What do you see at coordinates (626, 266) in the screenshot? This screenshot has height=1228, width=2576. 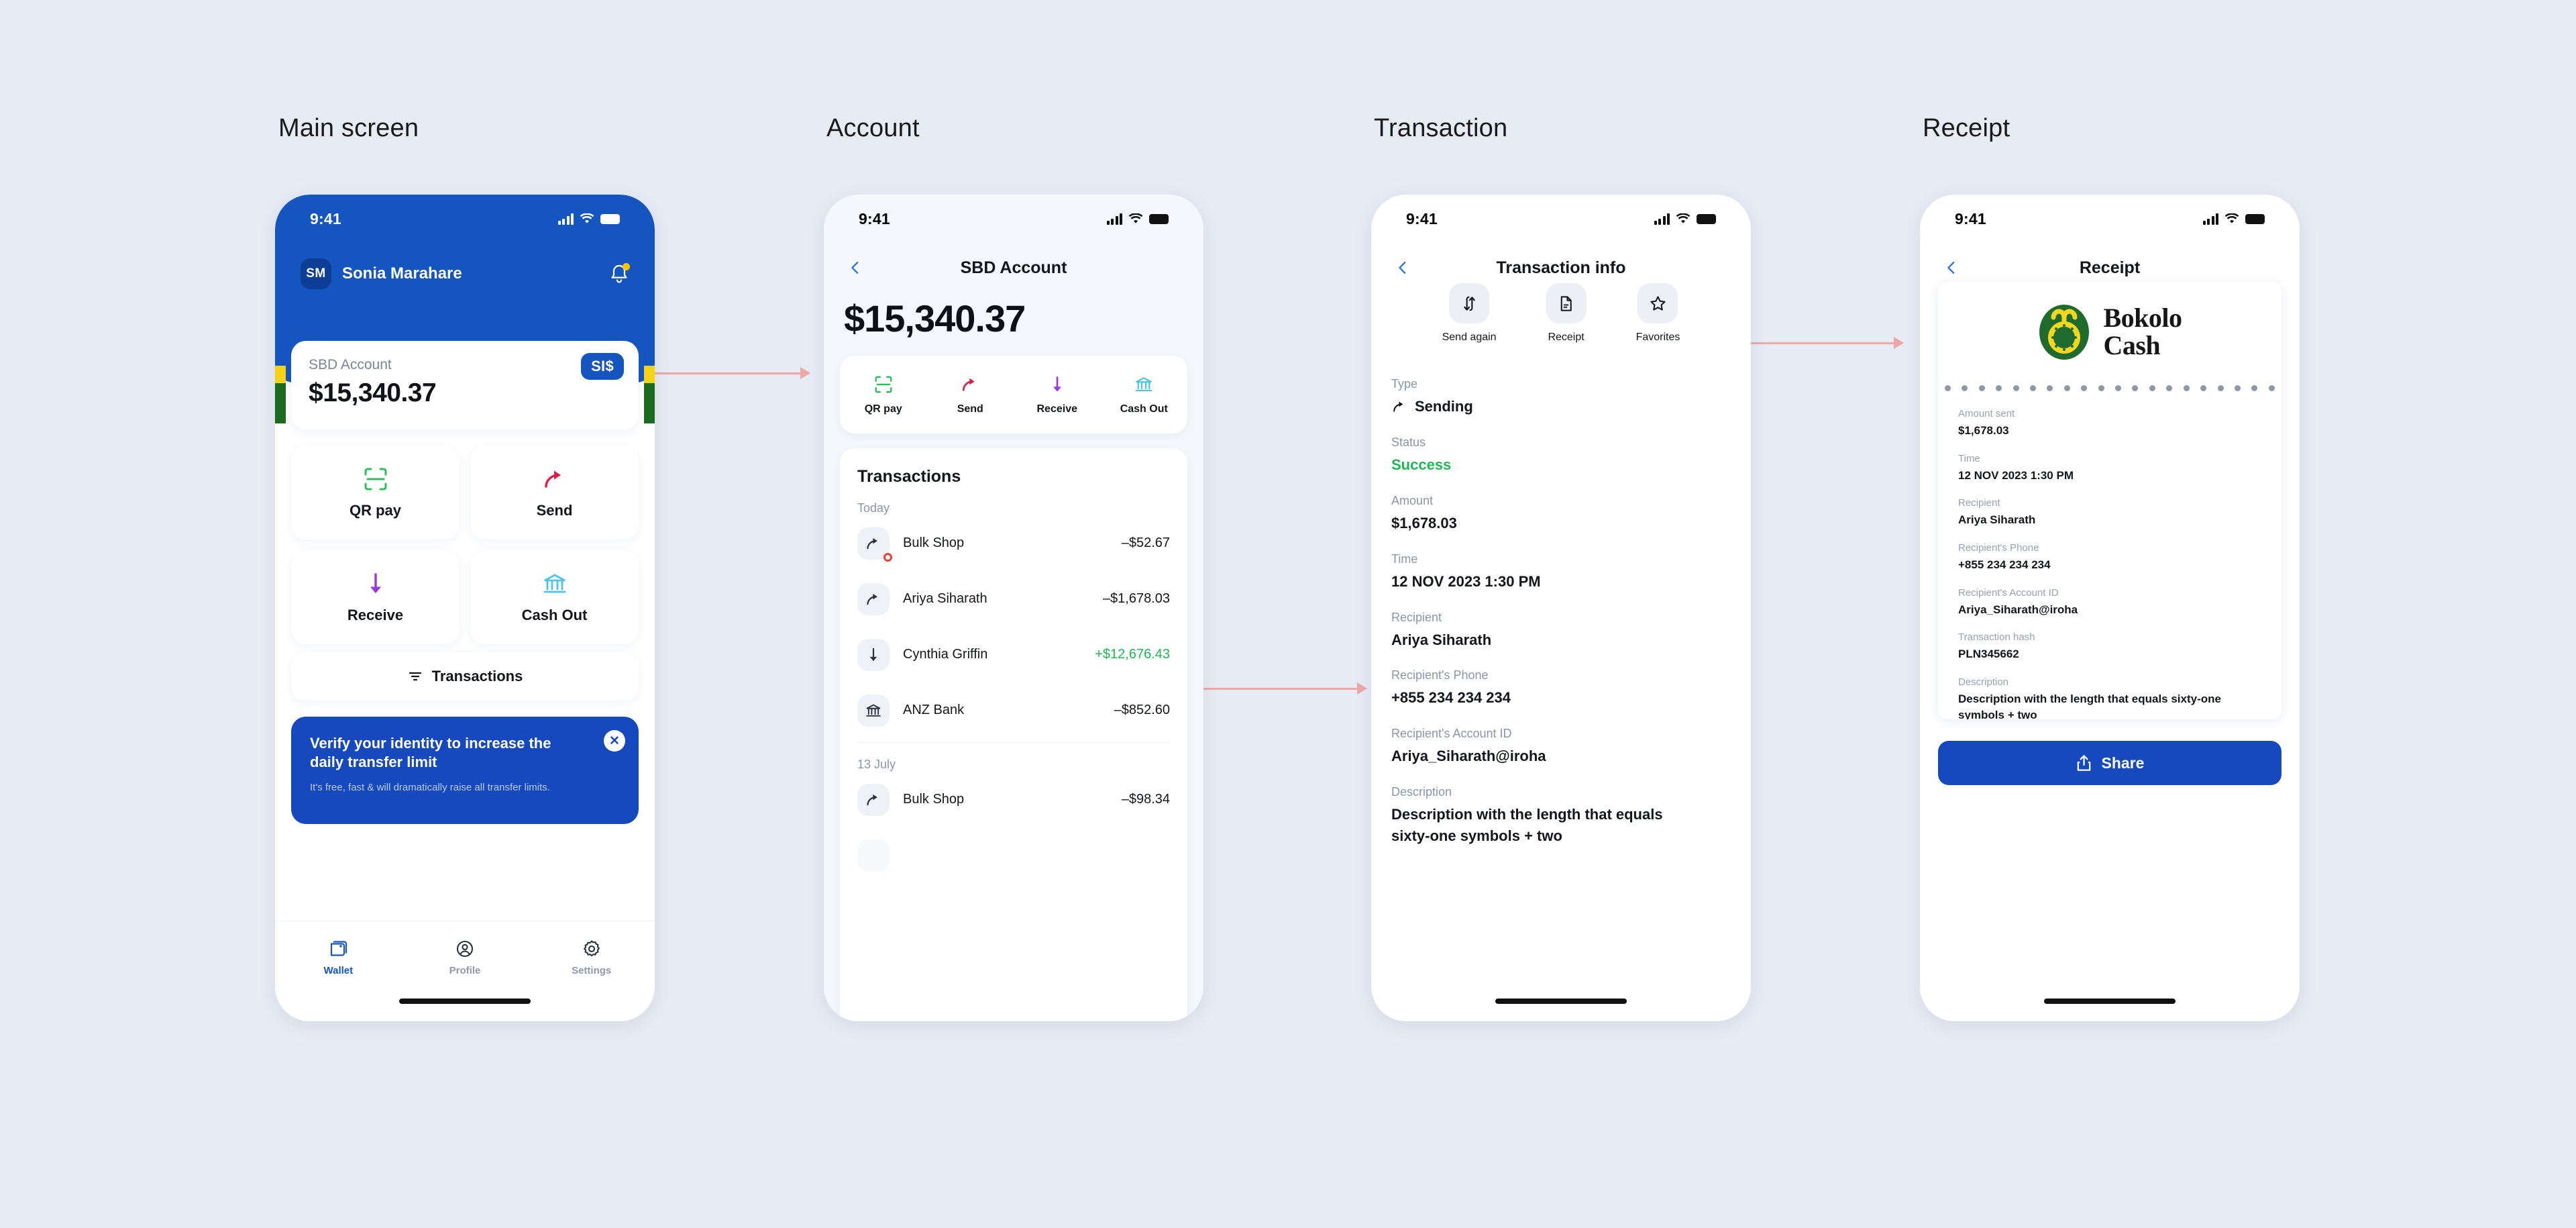 I see `notification-badge` at bounding box center [626, 266].